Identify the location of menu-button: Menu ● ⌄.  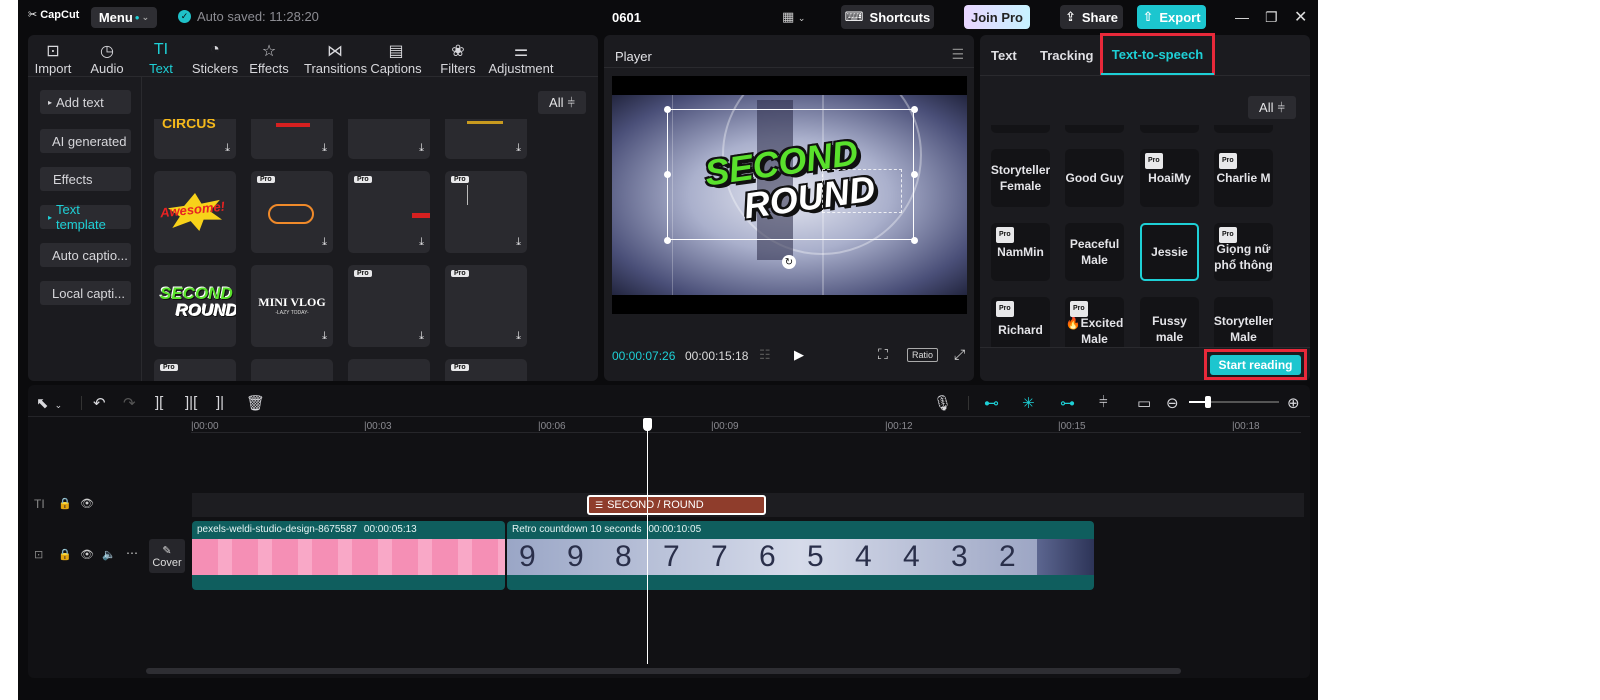
(124, 17).